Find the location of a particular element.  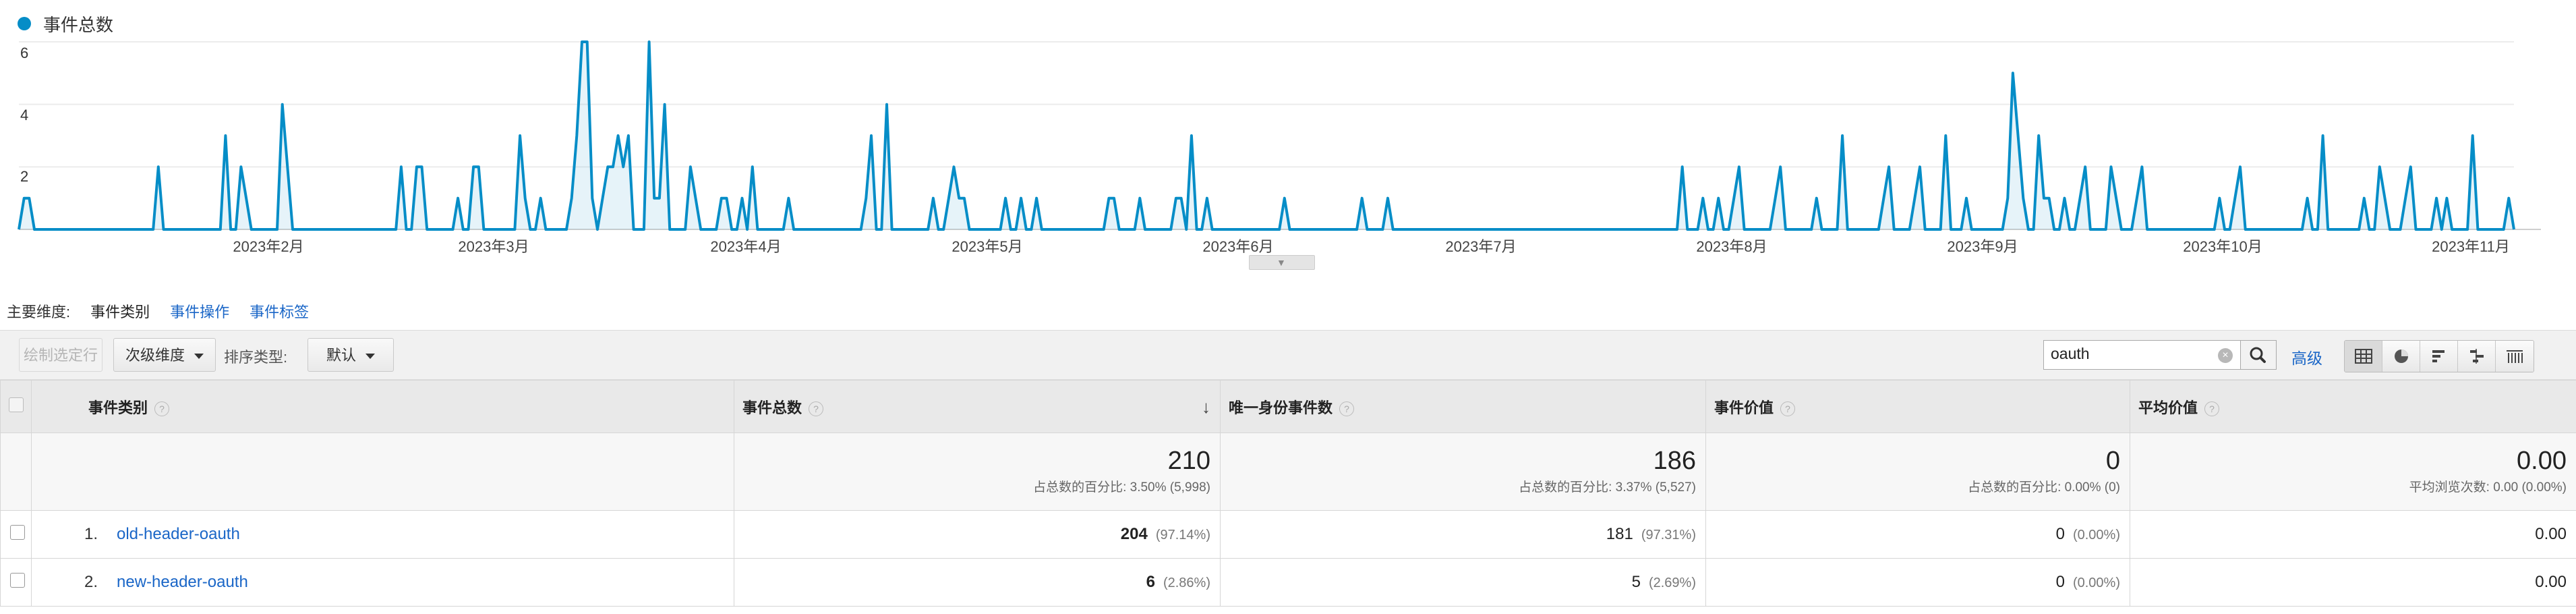

column-header-unique-events: 唯一身份事件数? is located at coordinates (1463, 406).